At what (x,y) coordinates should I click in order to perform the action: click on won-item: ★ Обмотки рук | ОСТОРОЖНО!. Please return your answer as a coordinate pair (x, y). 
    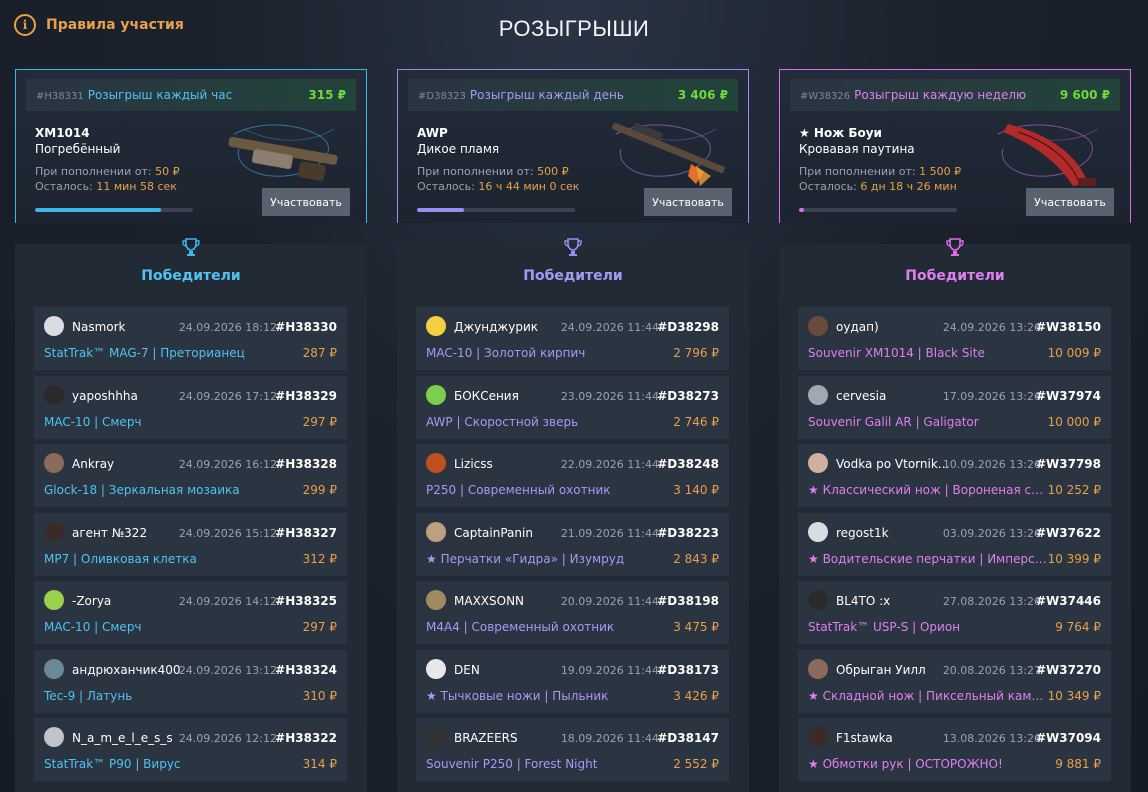
    Looking at the image, I should click on (905, 764).